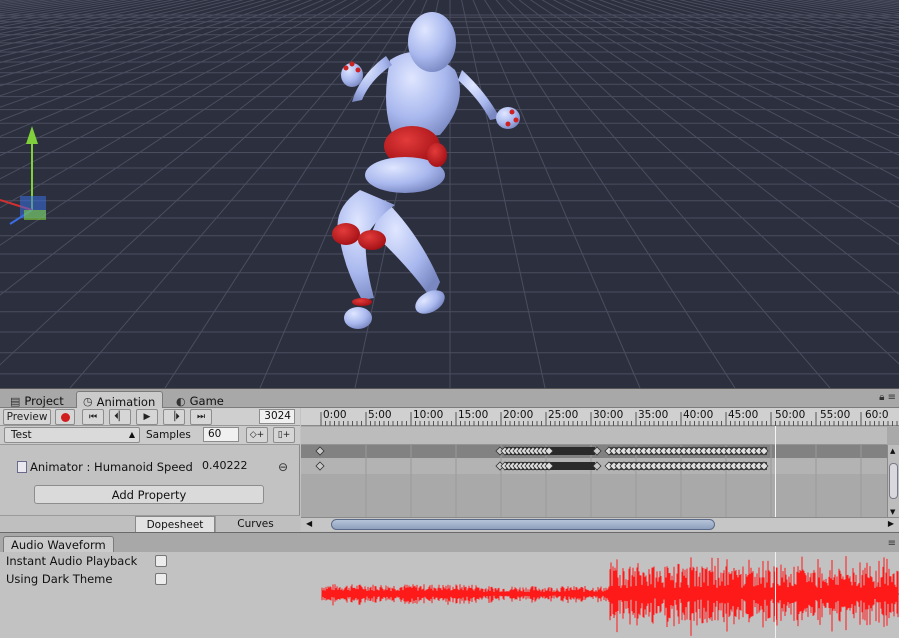  I want to click on instant-playback-checkbox, so click(161, 561).